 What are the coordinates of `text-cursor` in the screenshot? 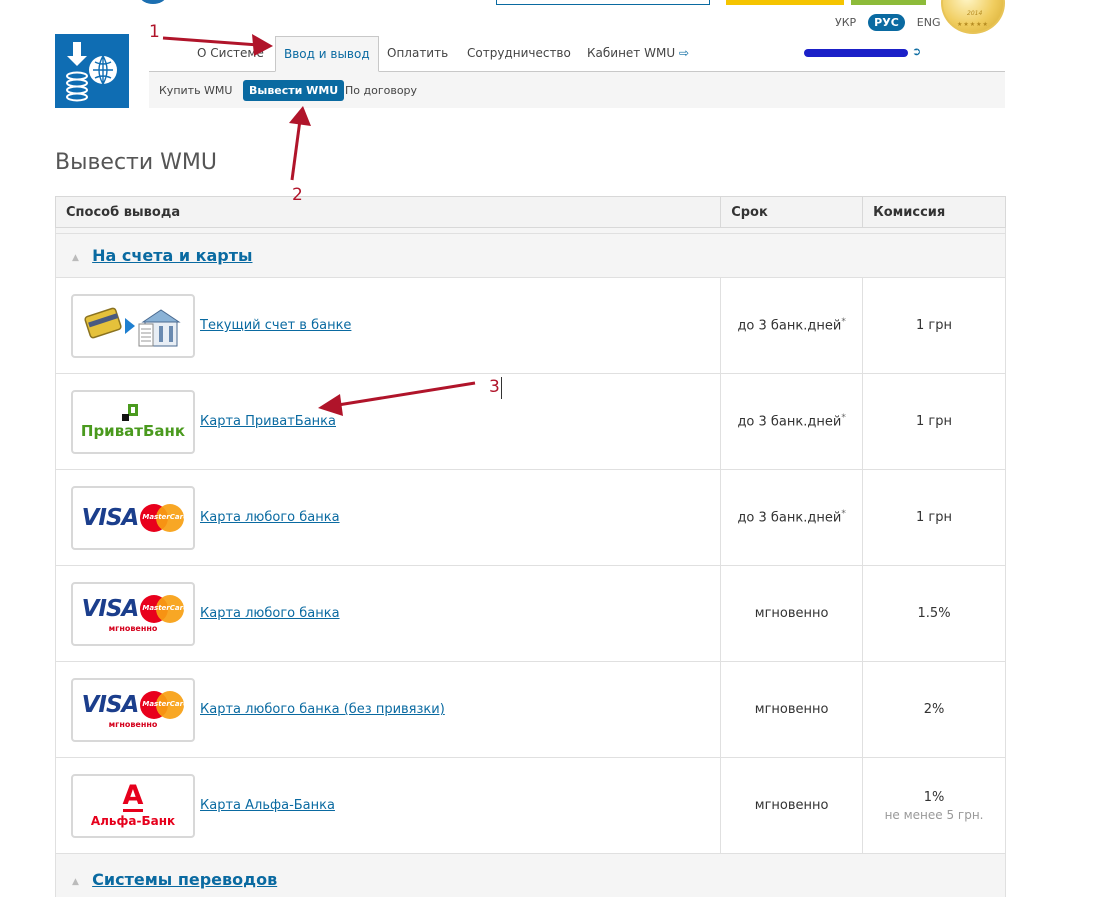 It's located at (501, 388).